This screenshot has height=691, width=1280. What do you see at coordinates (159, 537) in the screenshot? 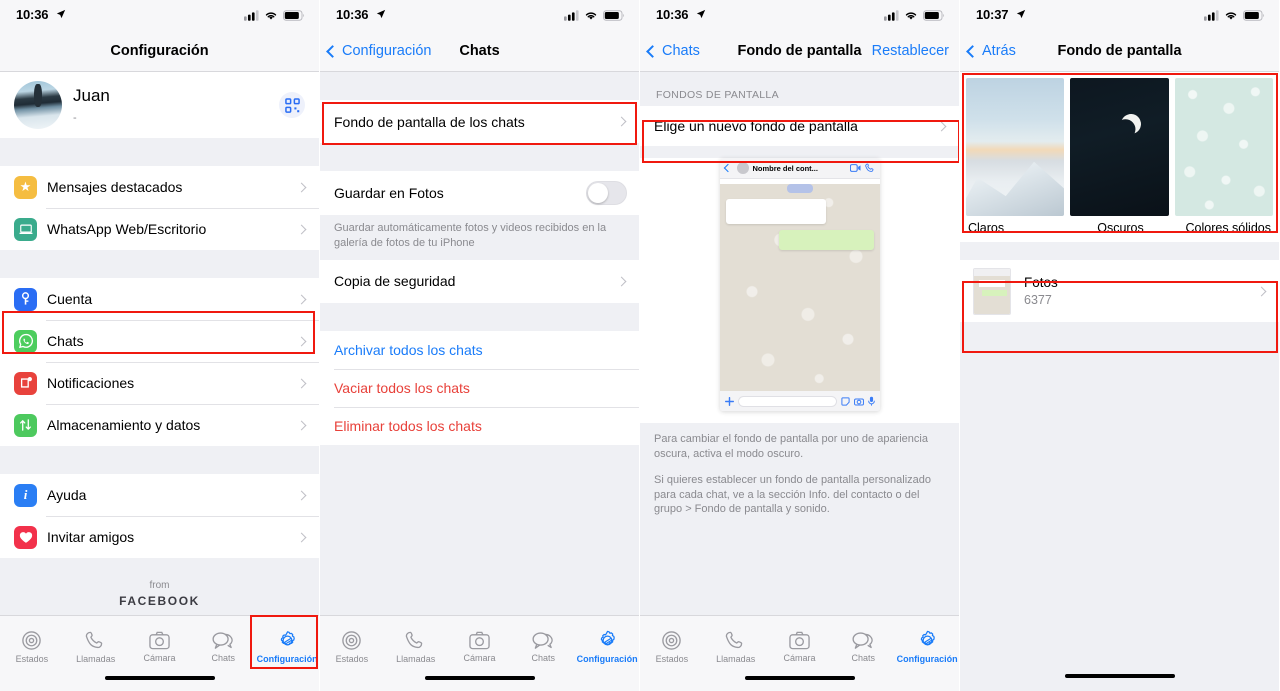
I see `sidebar-item-invitar-amigos: Invitar amigos` at bounding box center [159, 537].